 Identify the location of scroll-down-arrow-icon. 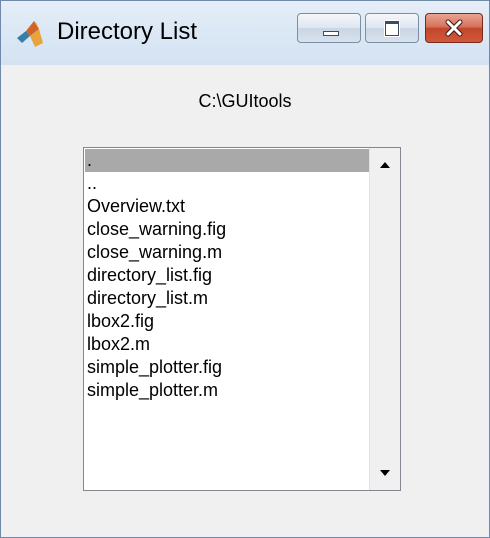
(385, 473).